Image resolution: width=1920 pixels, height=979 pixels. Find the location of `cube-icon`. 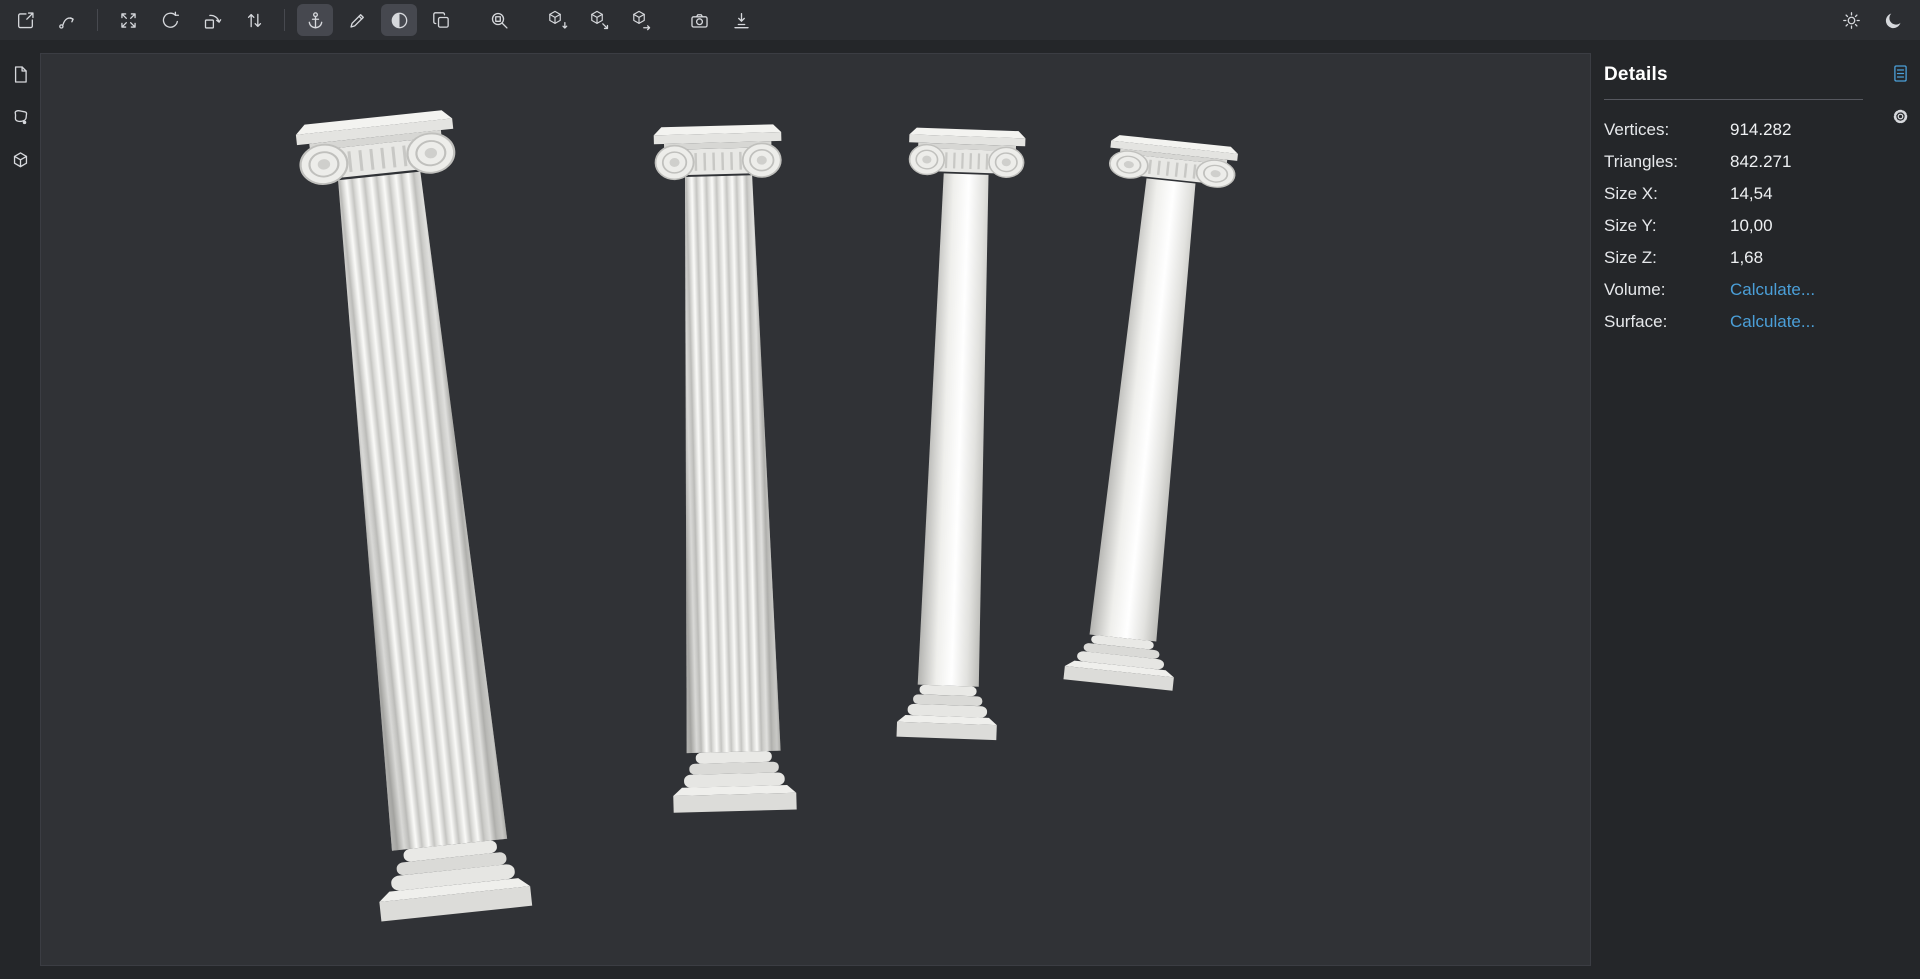

cube-icon is located at coordinates (20, 159).